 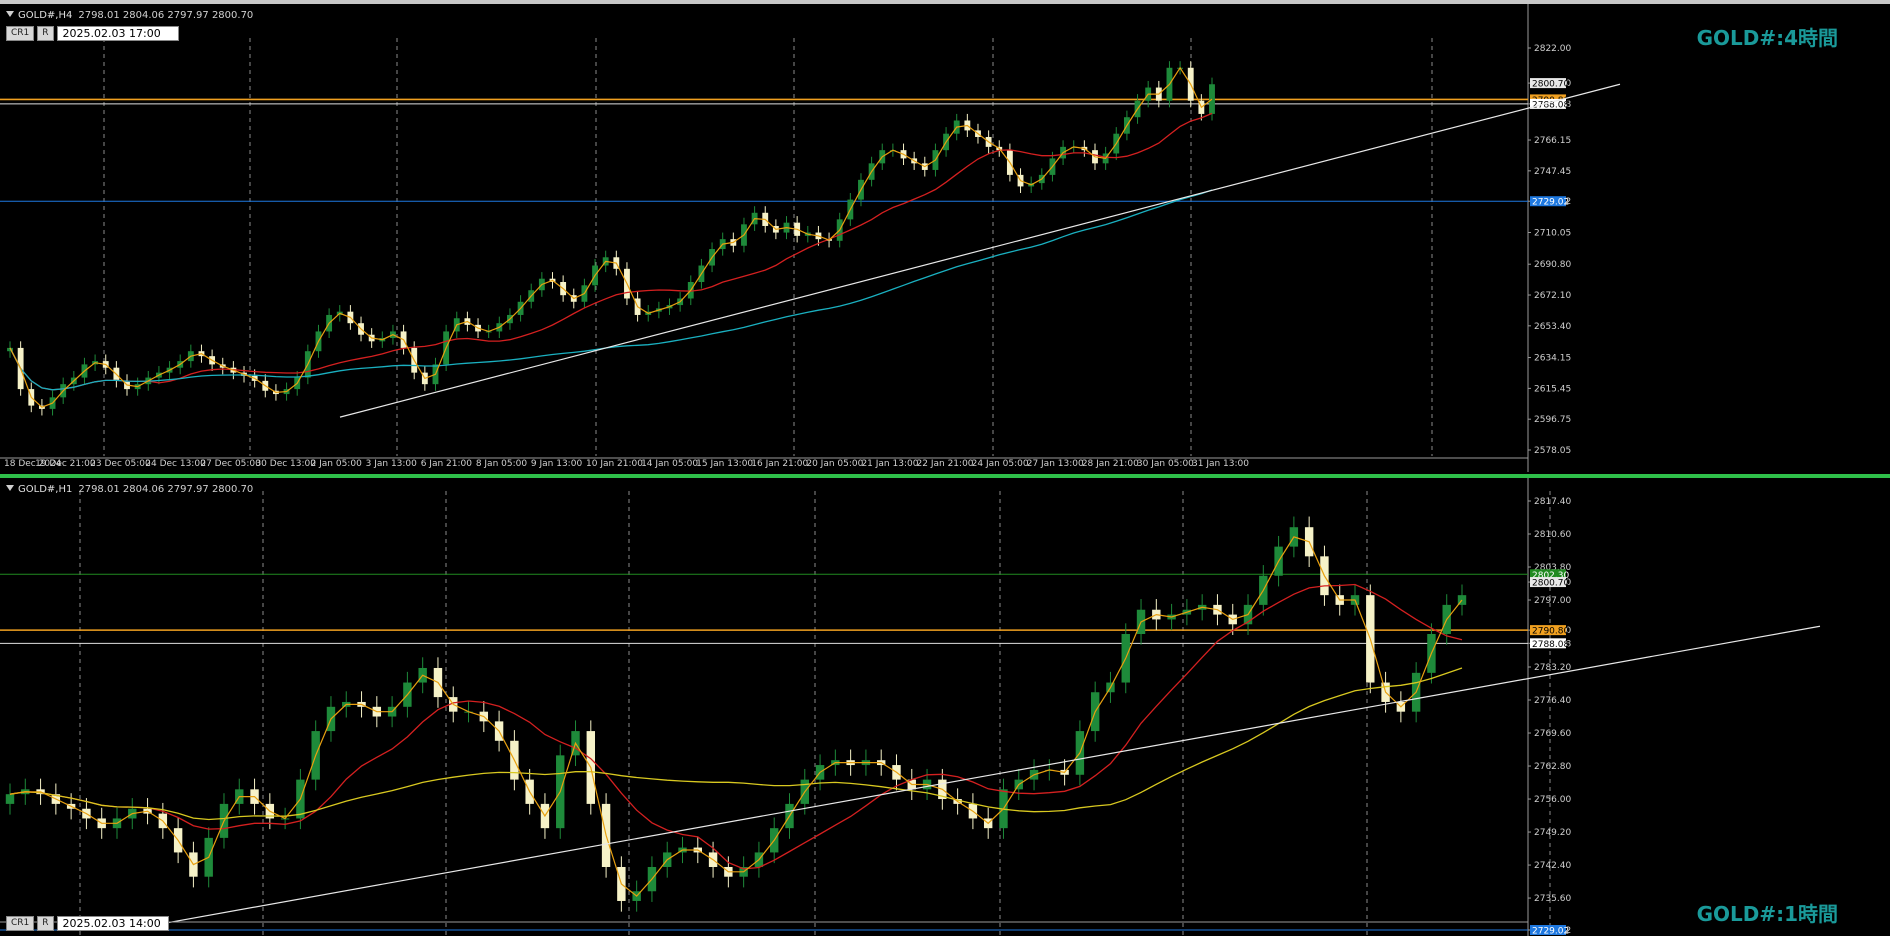 What do you see at coordinates (1552, 327) in the screenshot?
I see `price-label: 2653.40` at bounding box center [1552, 327].